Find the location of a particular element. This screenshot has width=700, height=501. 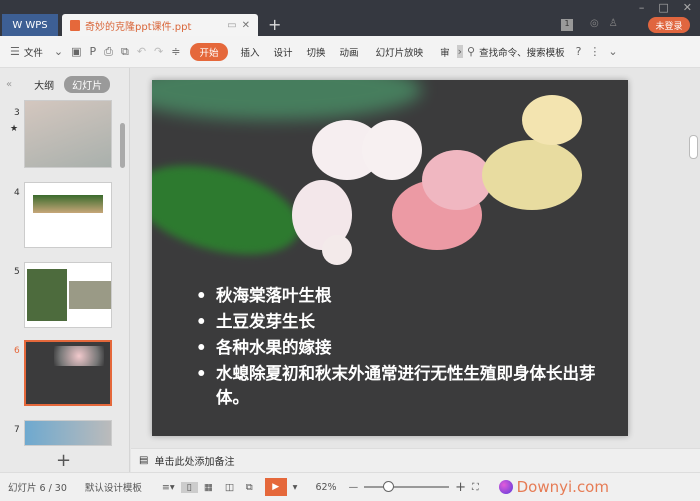

print-icon: ⎙ is located at coordinates (108, 52).